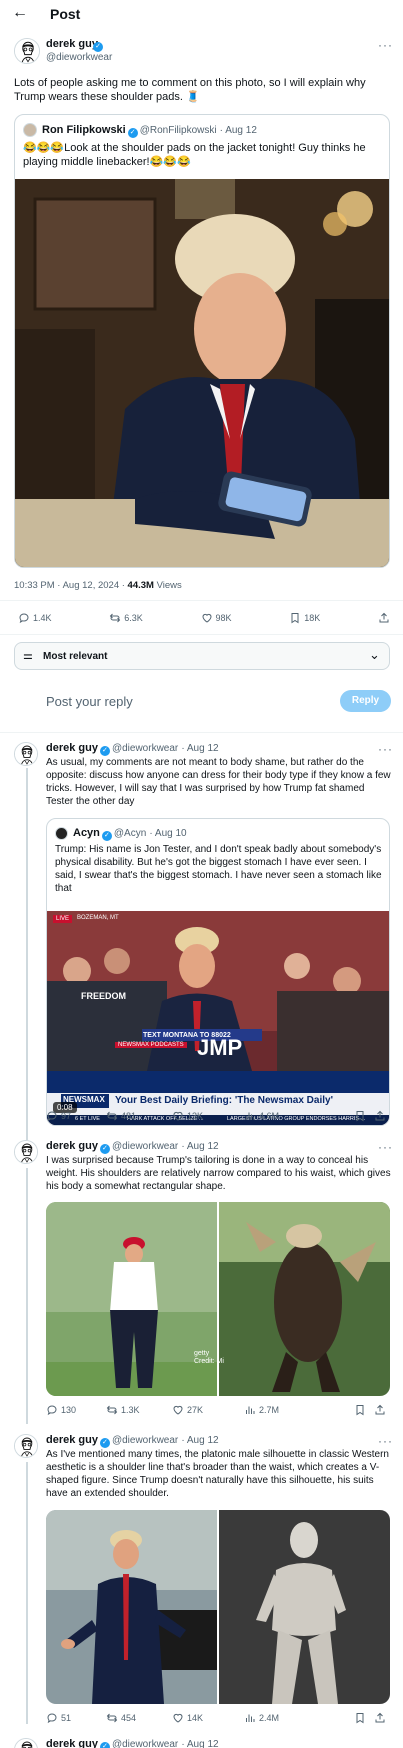  Describe the element at coordinates (202, 656) in the screenshot. I see `sort-dropdown: ⚌ Most relevant ⌄` at that location.